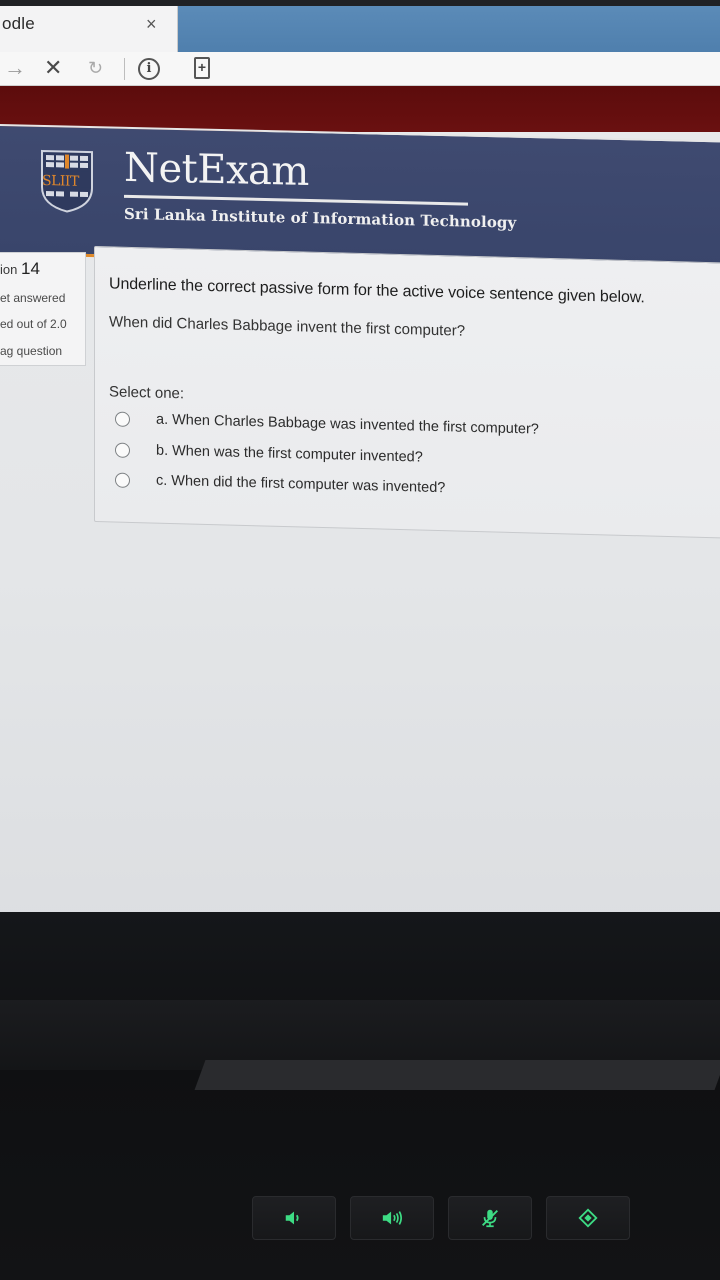  Describe the element at coordinates (147, 393) in the screenshot. I see `select-one-label: Select one:` at that location.